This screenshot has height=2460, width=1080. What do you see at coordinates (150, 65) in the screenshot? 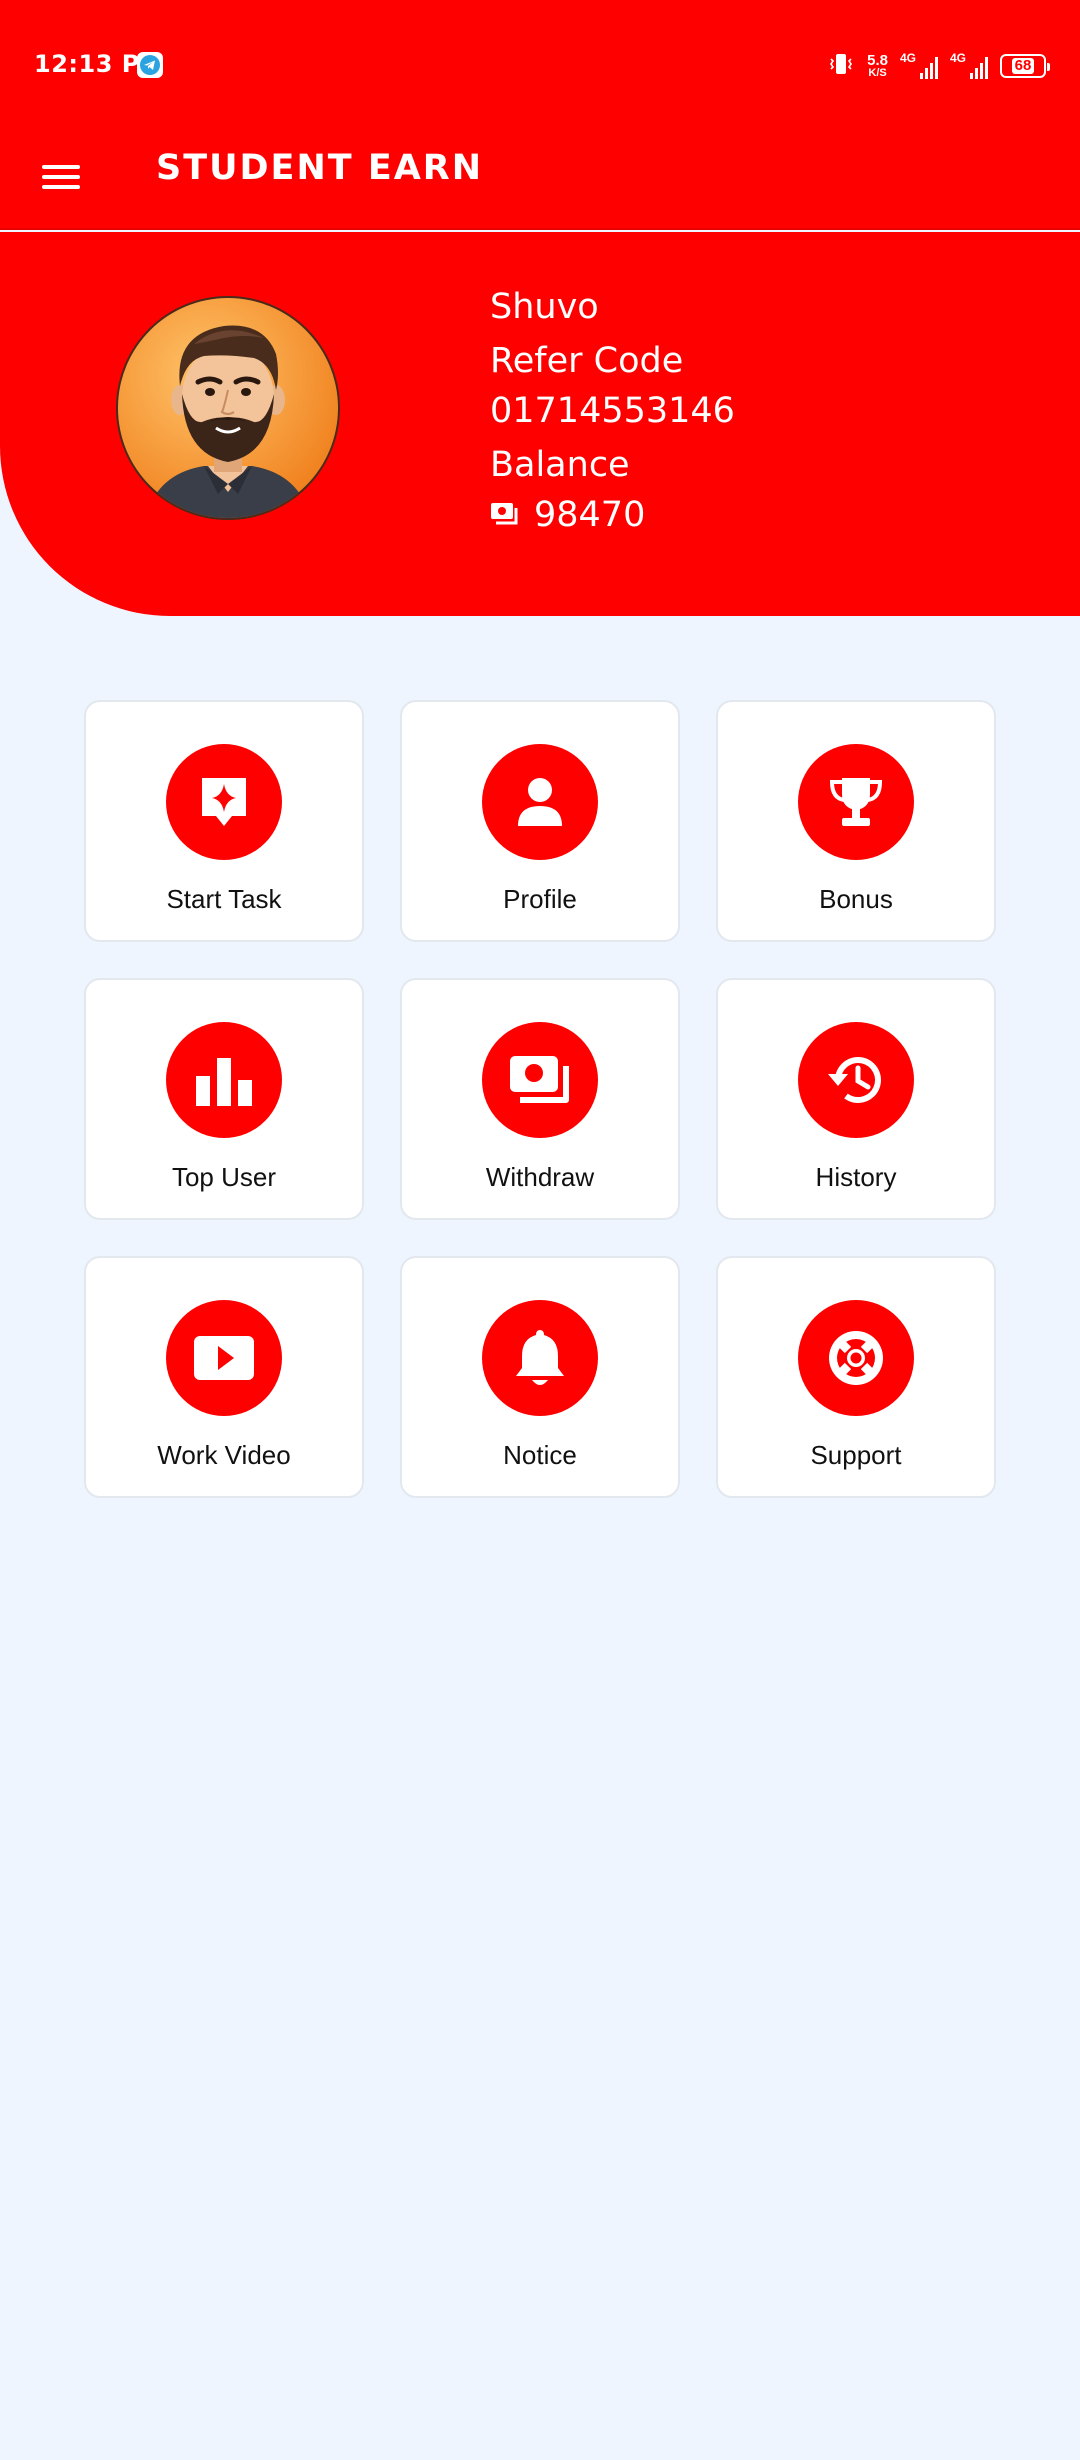
I see `telegram-icon` at bounding box center [150, 65].